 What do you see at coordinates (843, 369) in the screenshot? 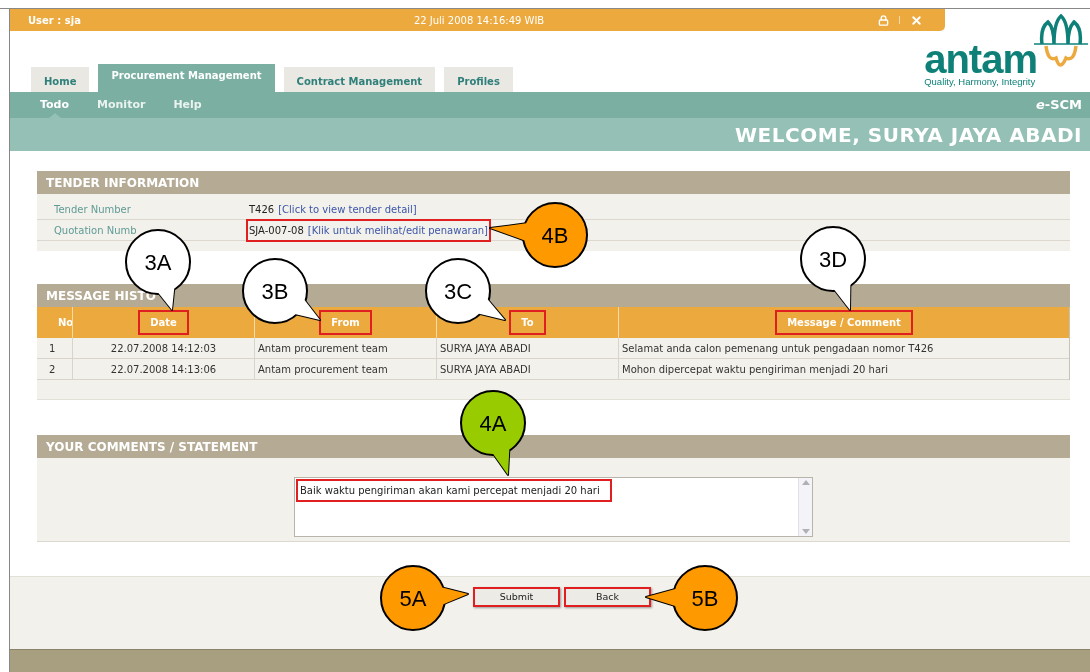
I see `table-cell: Mohon dipercepat waktu pengiriman menjadi 20 hari` at bounding box center [843, 369].